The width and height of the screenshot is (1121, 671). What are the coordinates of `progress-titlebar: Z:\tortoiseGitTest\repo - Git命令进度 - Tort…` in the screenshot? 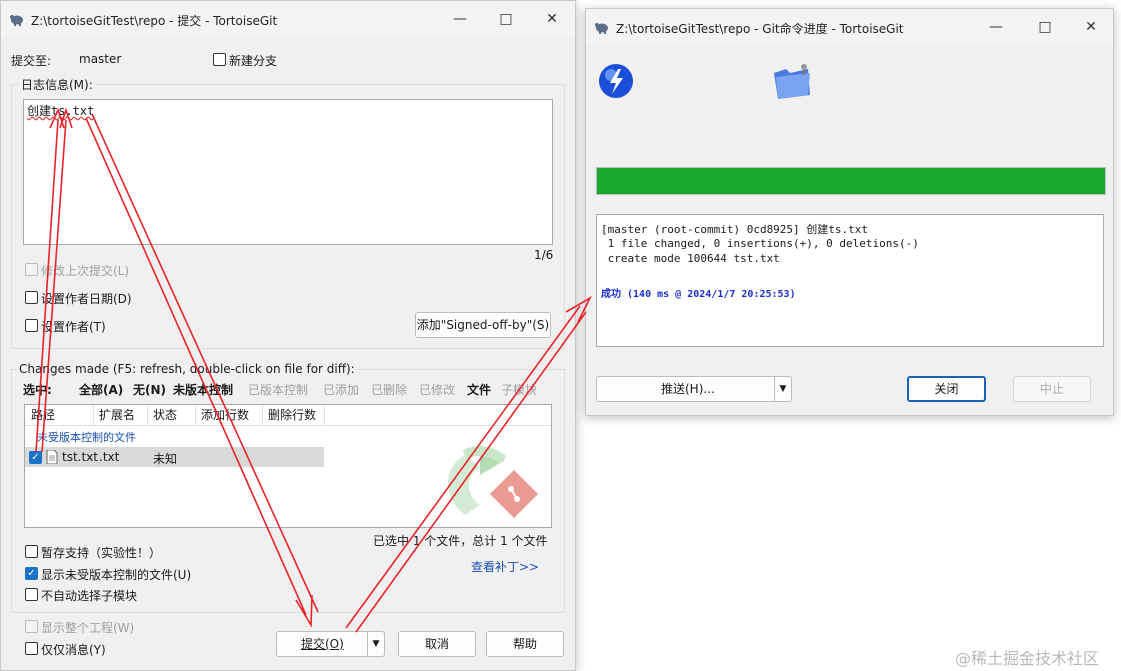 It's located at (849, 27).